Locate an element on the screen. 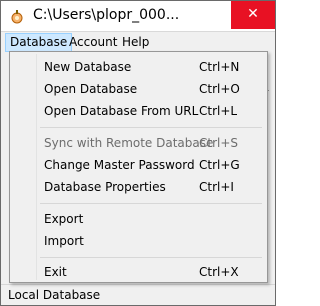 The height and width of the screenshot is (306, 320). menu-item-label: Export is located at coordinates (64, 219).